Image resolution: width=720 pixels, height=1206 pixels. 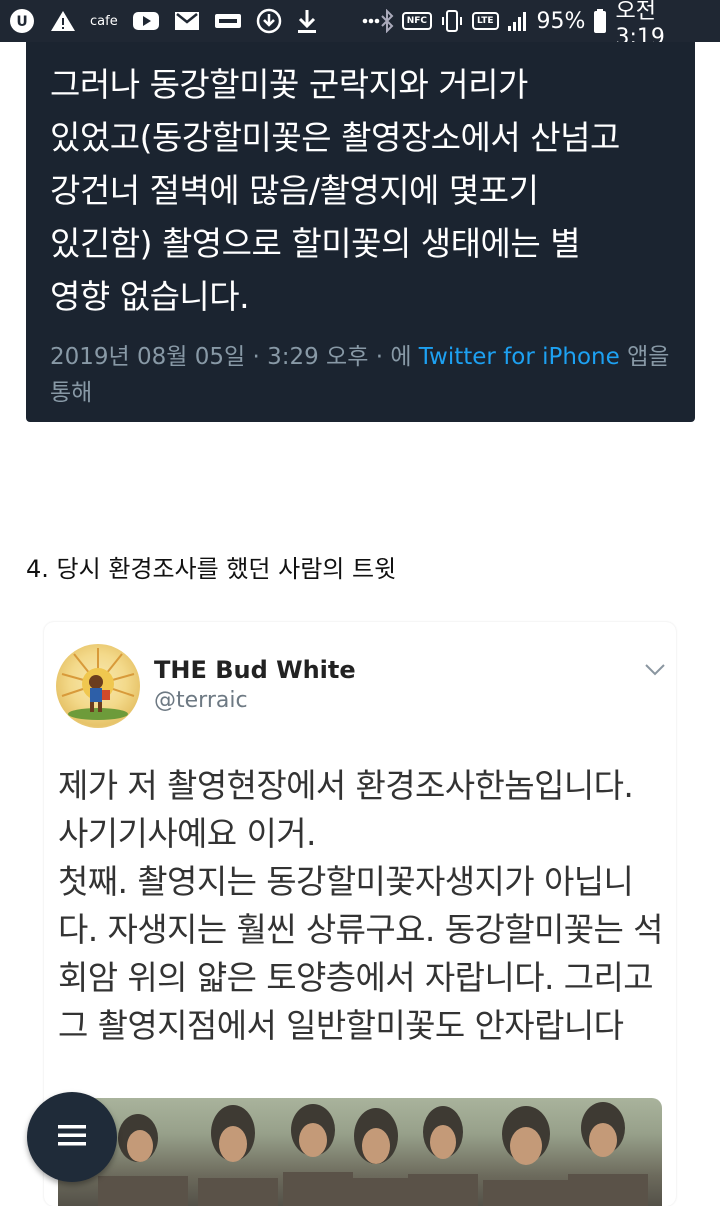 What do you see at coordinates (519, 357) in the screenshot?
I see `twitter-for-iphone-link: Twitter for iPhone` at bounding box center [519, 357].